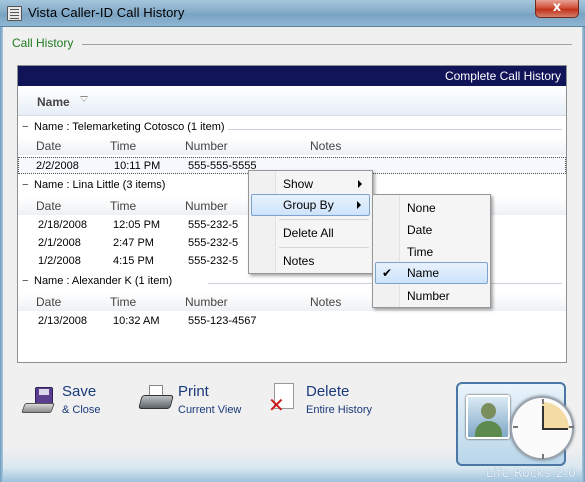 The image size is (585, 482). I want to click on menu-item-label: Group By, so click(308, 205).